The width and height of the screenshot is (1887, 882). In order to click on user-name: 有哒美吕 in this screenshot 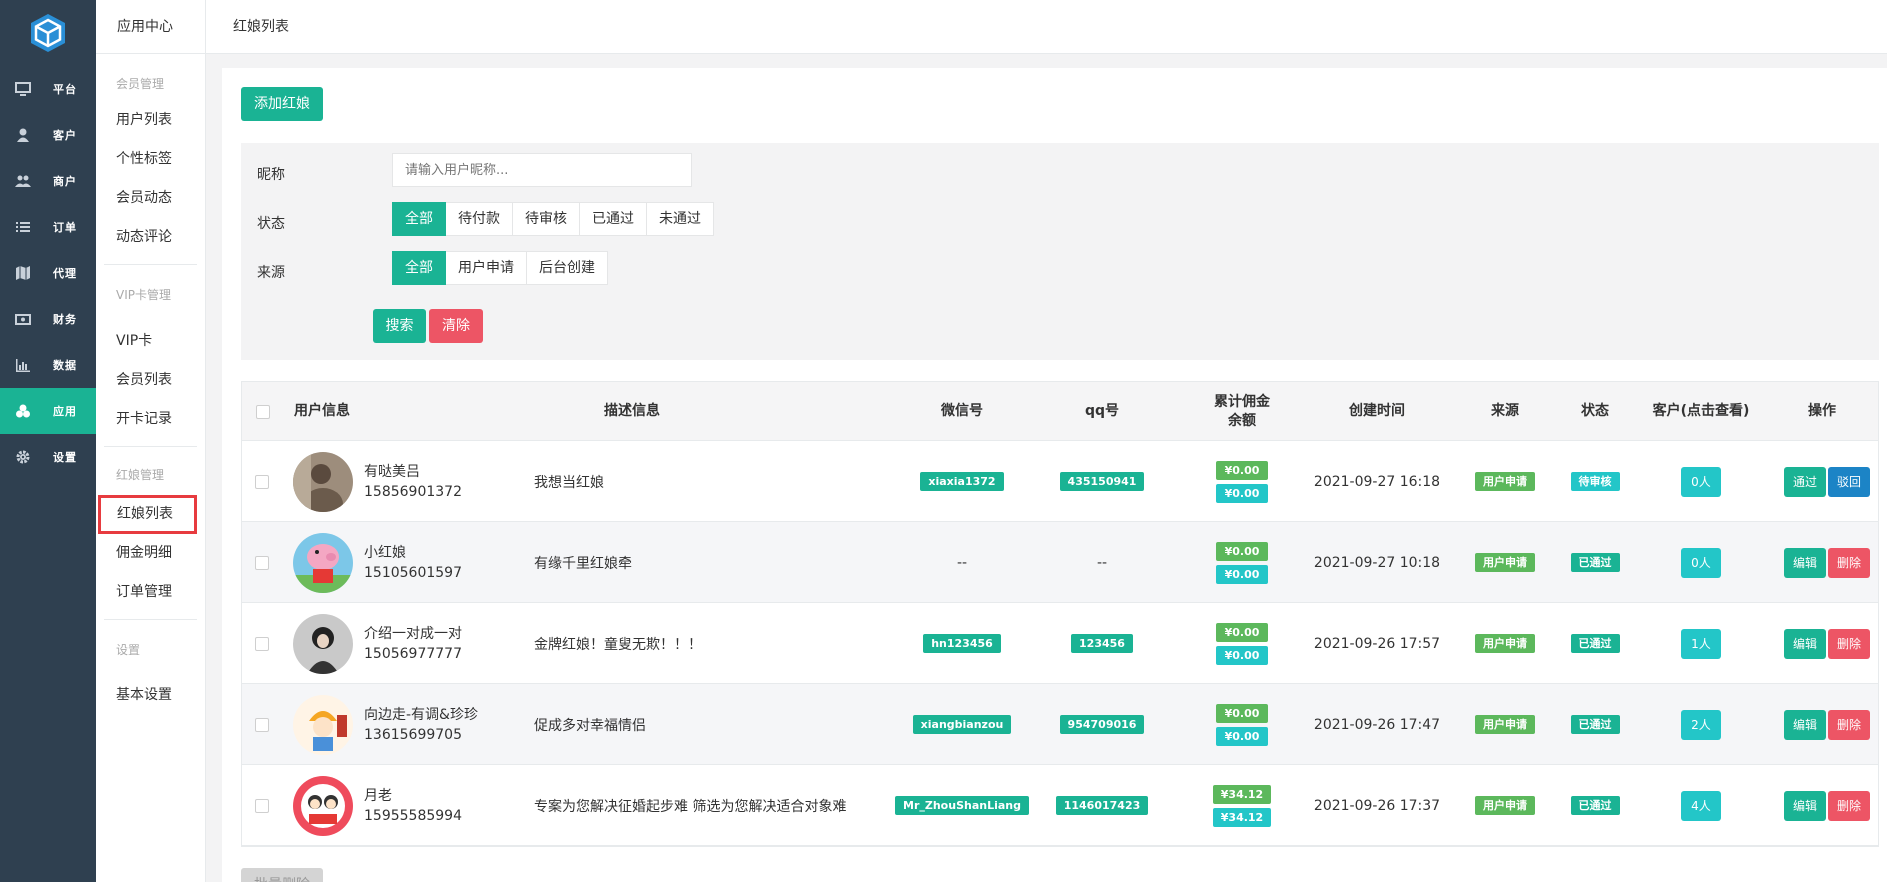, I will do `click(392, 471)`.